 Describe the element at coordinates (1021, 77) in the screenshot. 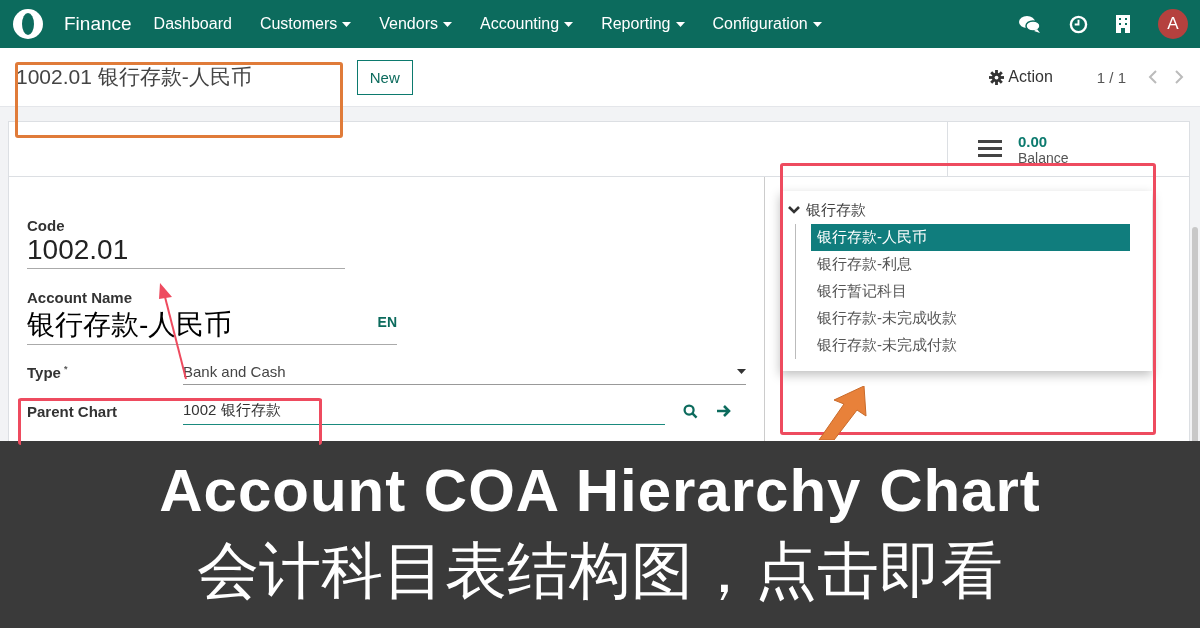

I see `action-button: Action` at that location.